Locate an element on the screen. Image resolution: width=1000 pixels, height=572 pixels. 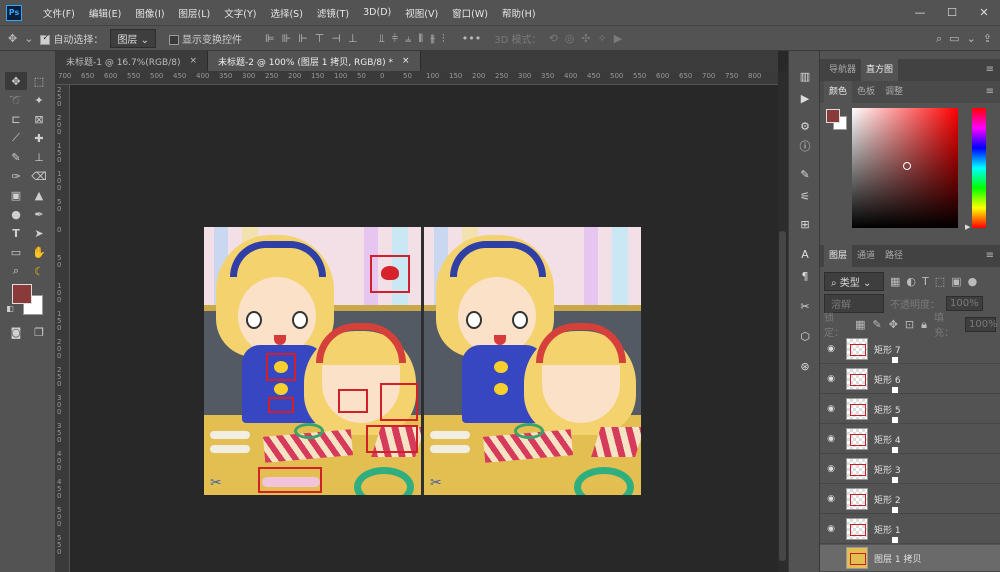
tab-color: 颜色 is located at coordinates (838, 92).